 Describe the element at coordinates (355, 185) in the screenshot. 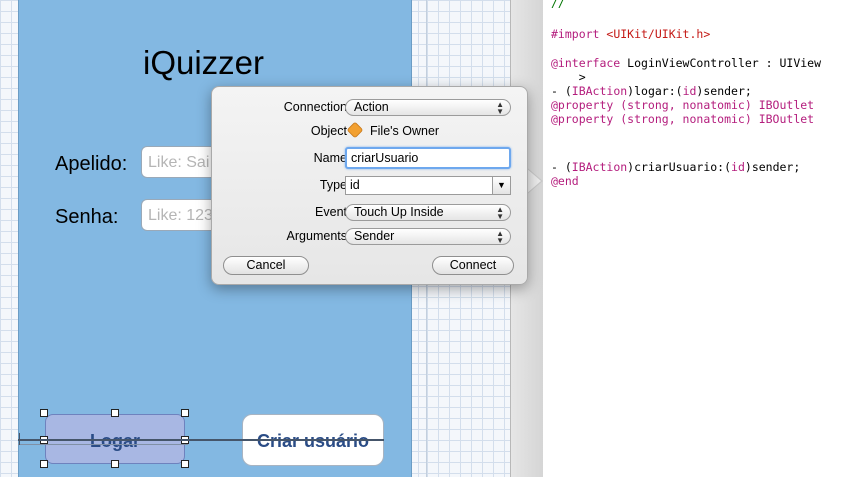

I see `type-value: id` at that location.